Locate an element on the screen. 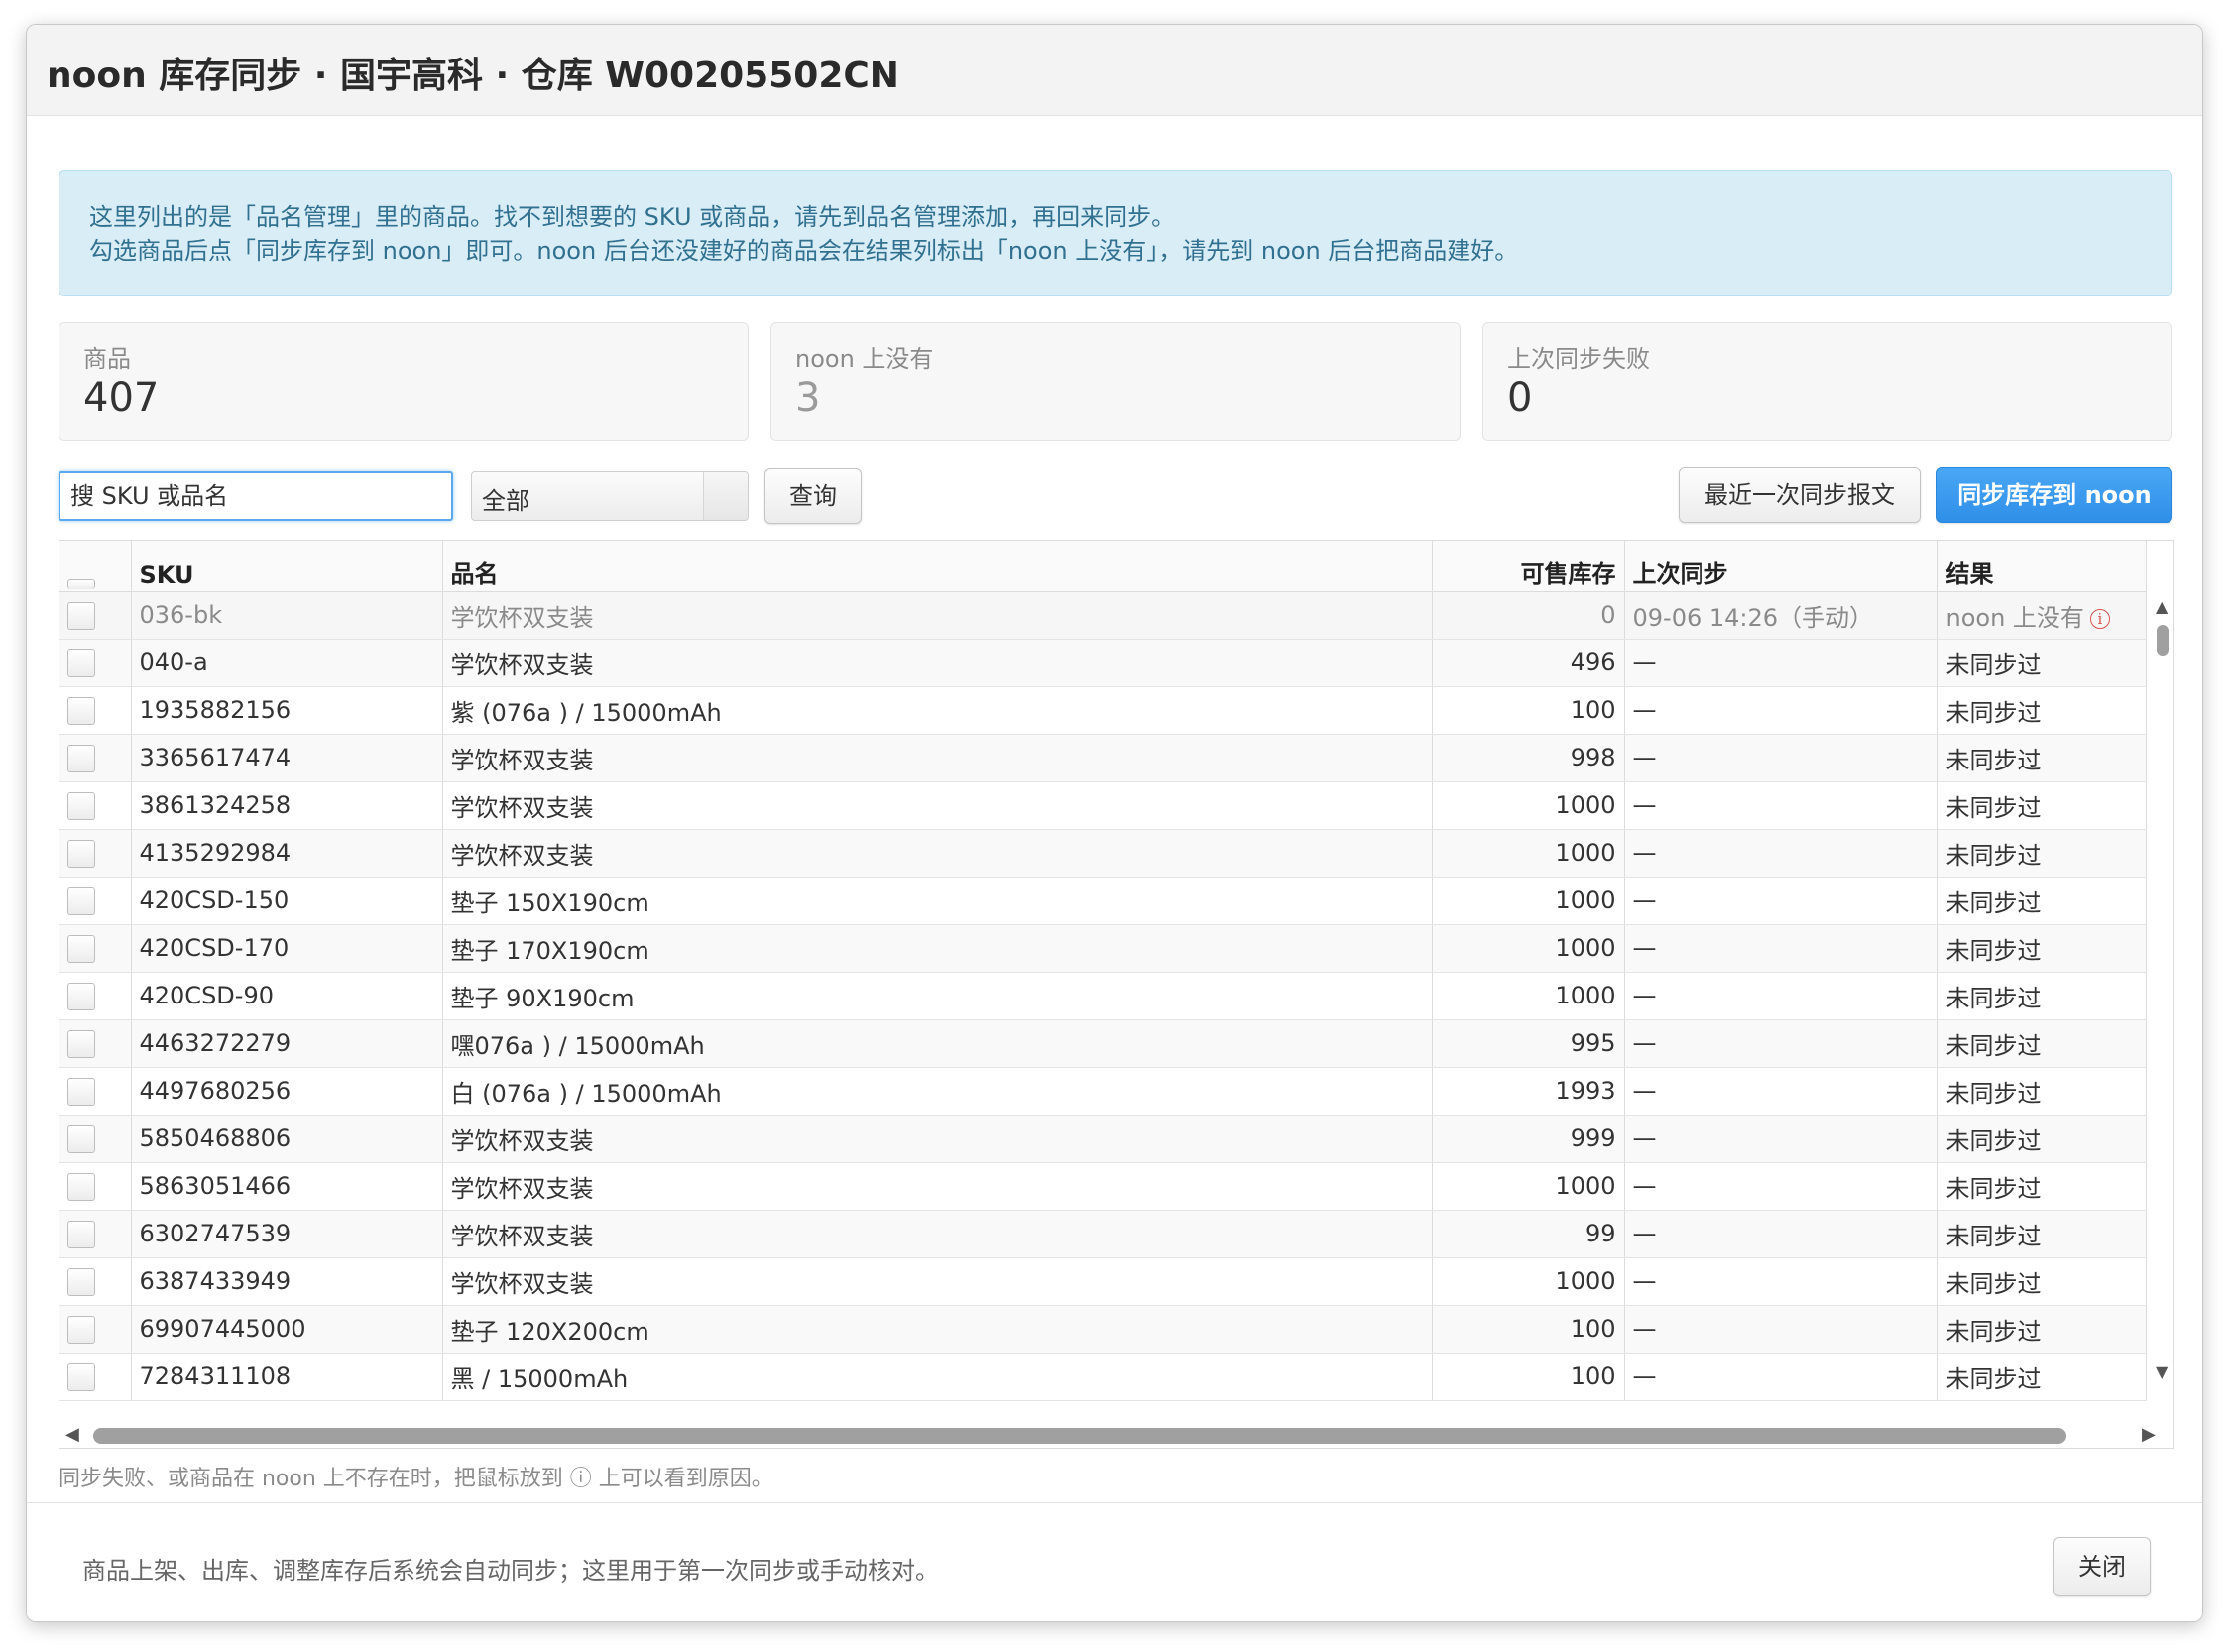  cell-stock: 995 is located at coordinates (1528, 1043).